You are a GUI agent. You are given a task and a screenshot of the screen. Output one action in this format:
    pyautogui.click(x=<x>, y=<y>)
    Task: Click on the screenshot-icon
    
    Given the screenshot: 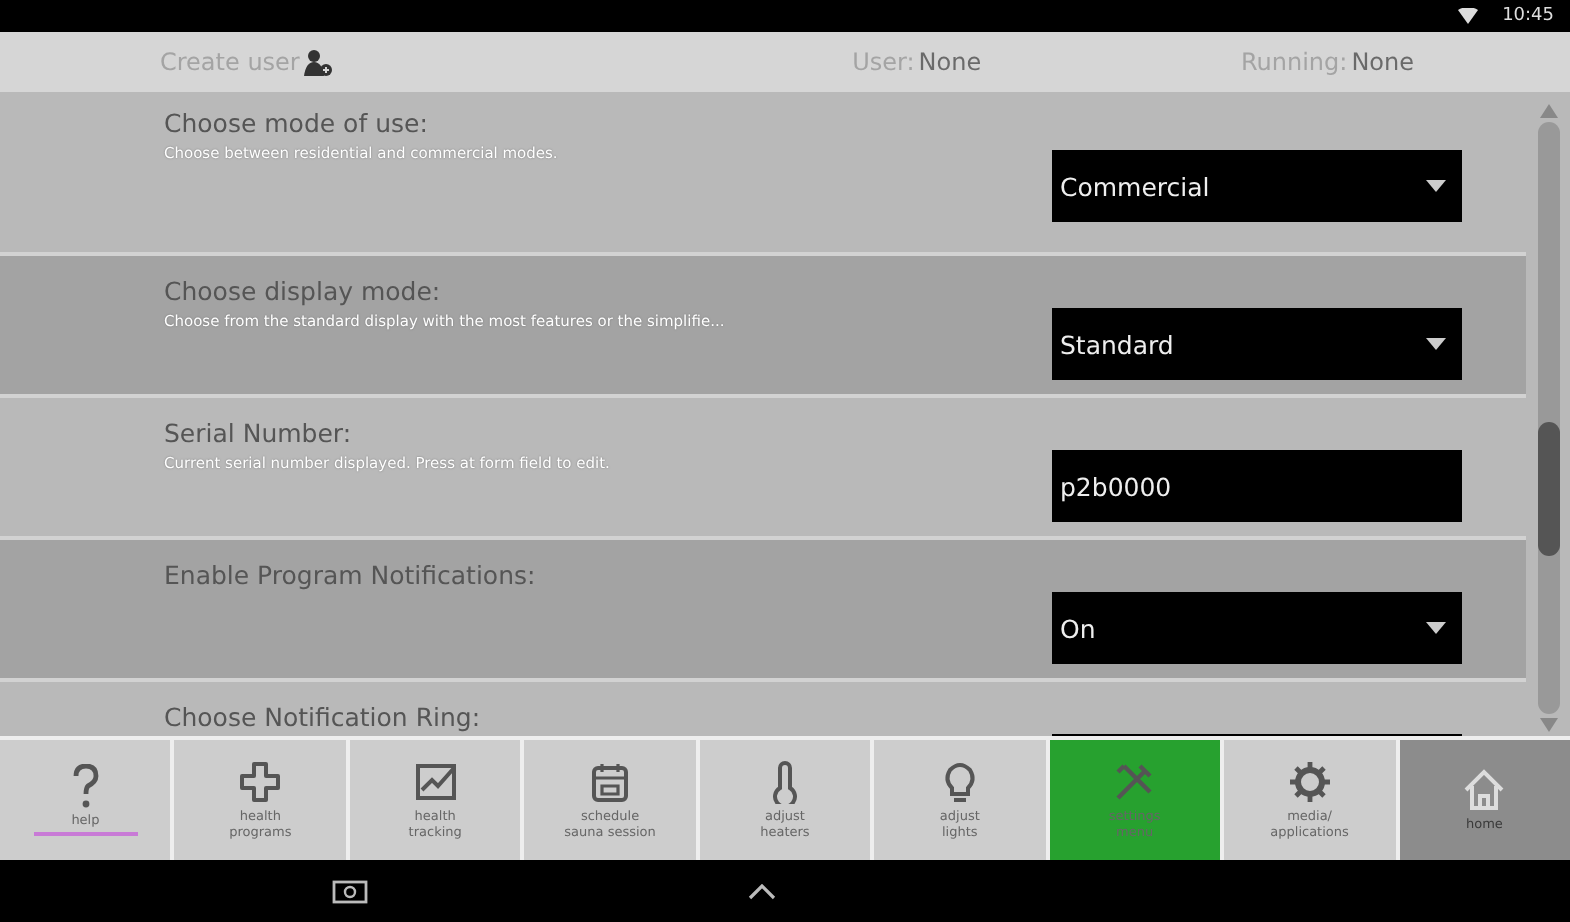 What is the action you would take?
    pyautogui.click(x=350, y=891)
    